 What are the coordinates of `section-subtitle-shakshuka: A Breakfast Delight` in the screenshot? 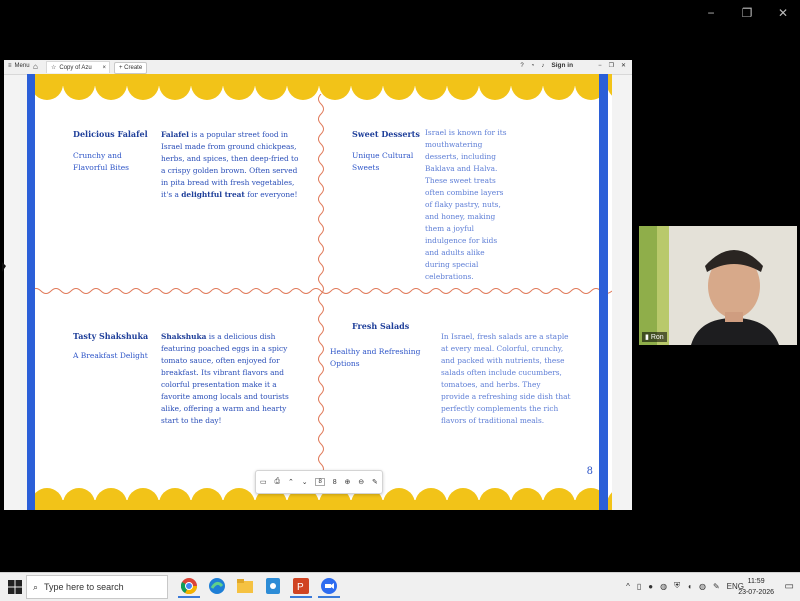 It's located at (110, 355).